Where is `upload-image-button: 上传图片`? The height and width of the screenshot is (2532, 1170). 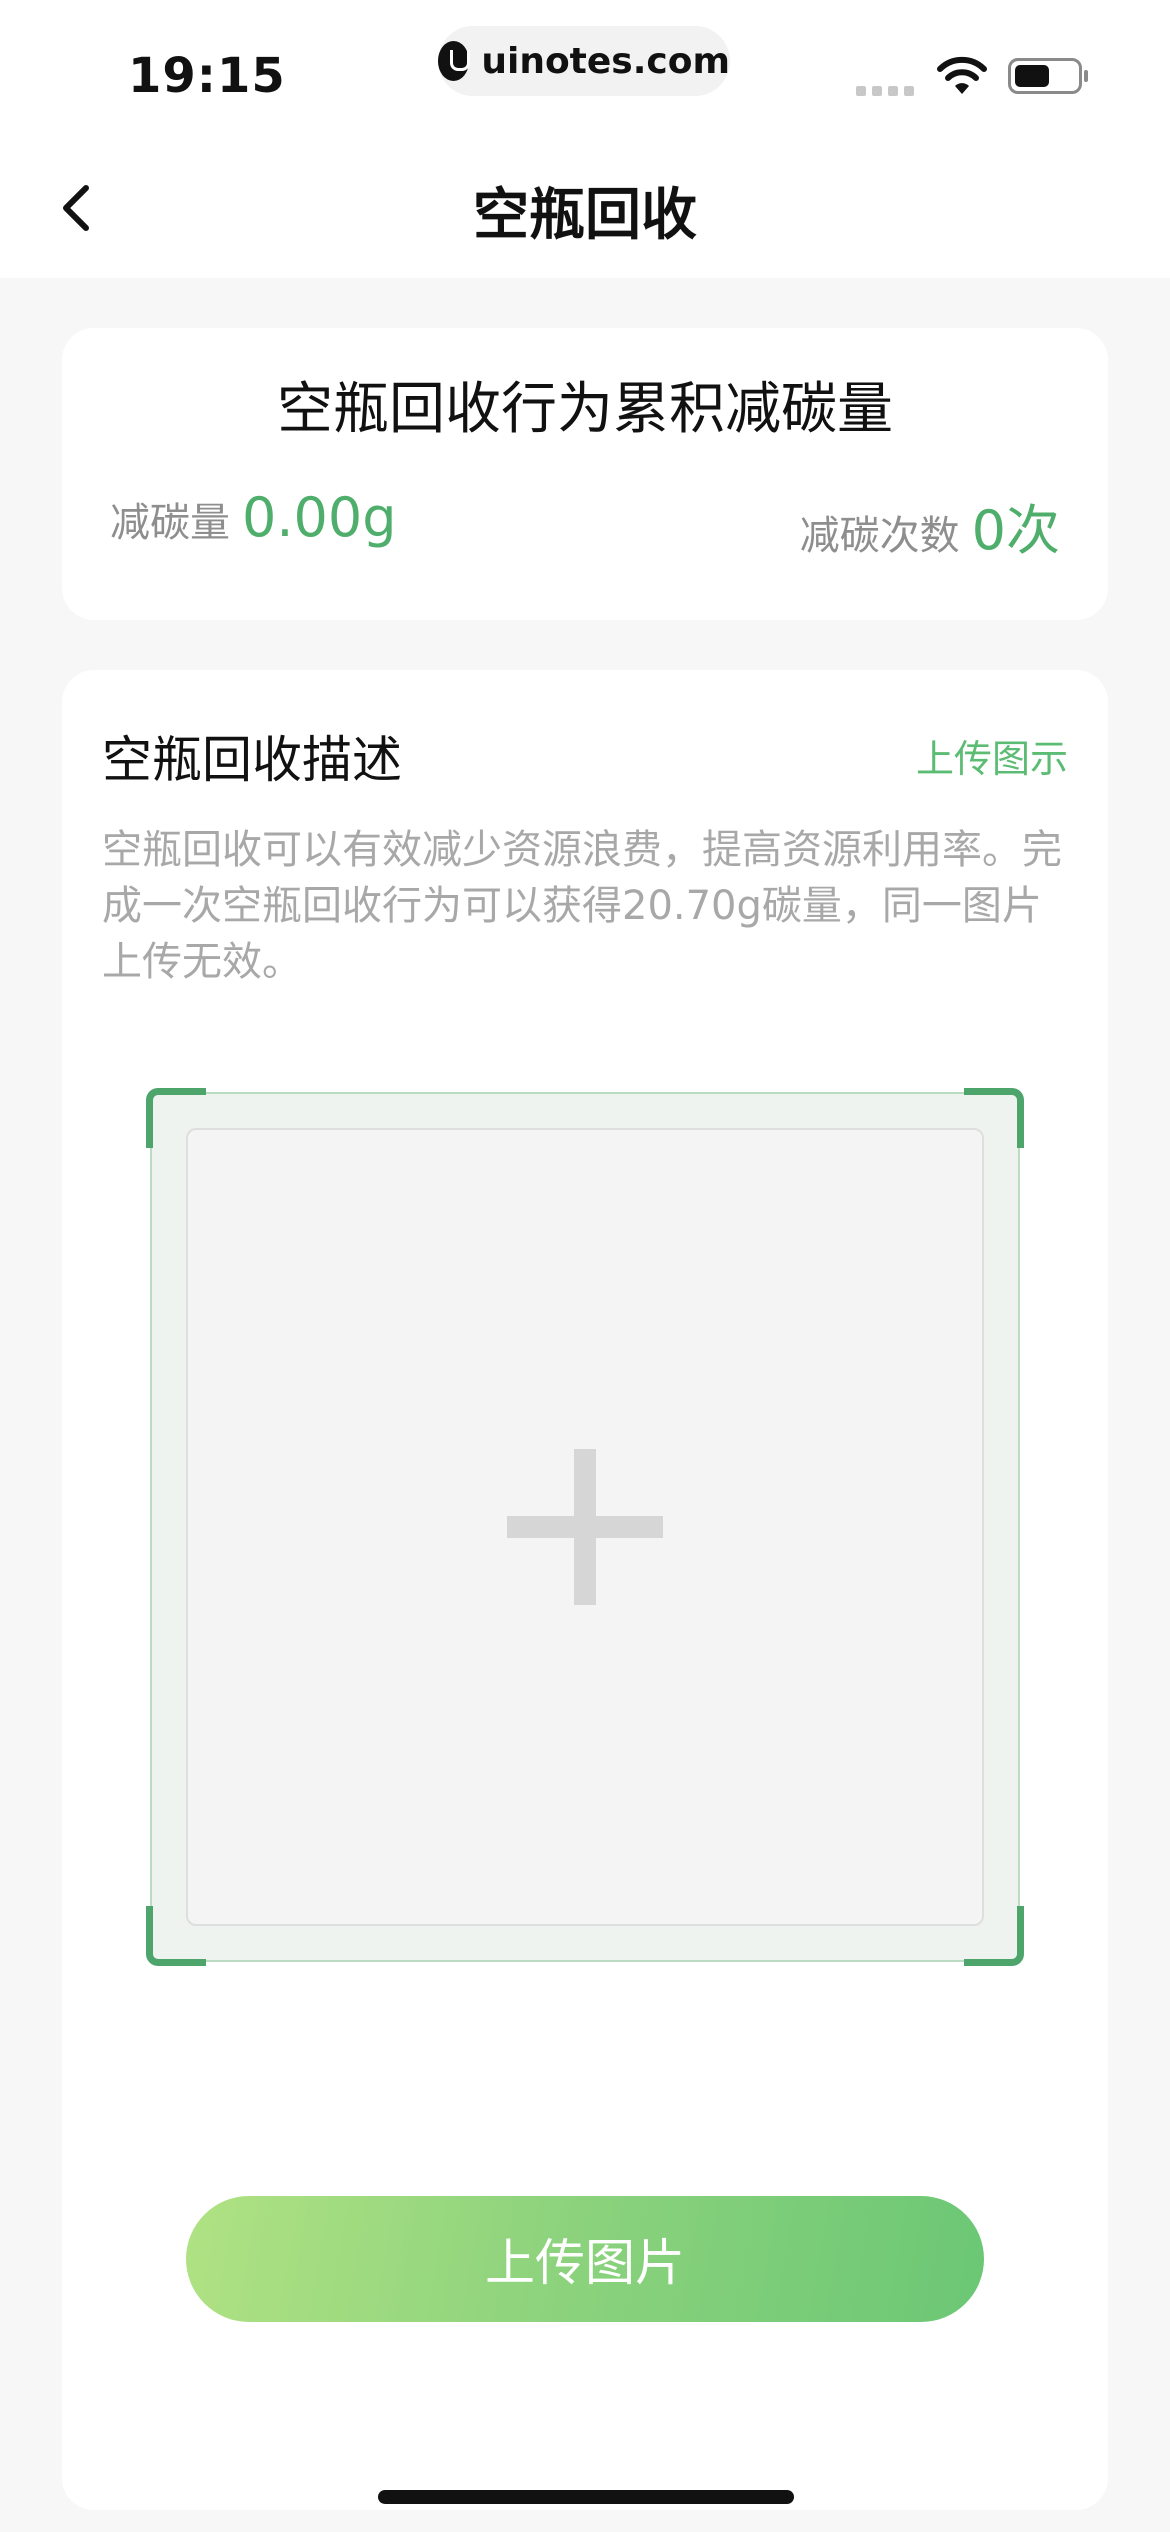
upload-image-button: 上传图片 is located at coordinates (585, 2259).